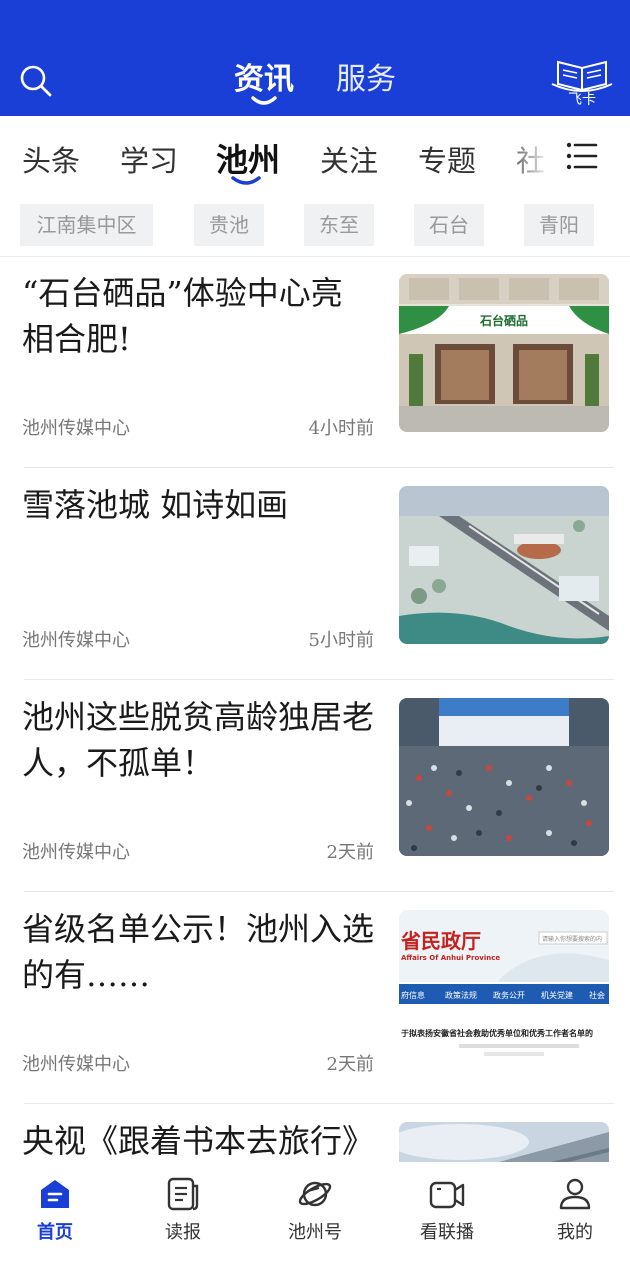 The width and height of the screenshot is (630, 1280). Describe the element at coordinates (315, 1232) in the screenshot. I see `tab-chizhou-account-label: 池州号` at that location.